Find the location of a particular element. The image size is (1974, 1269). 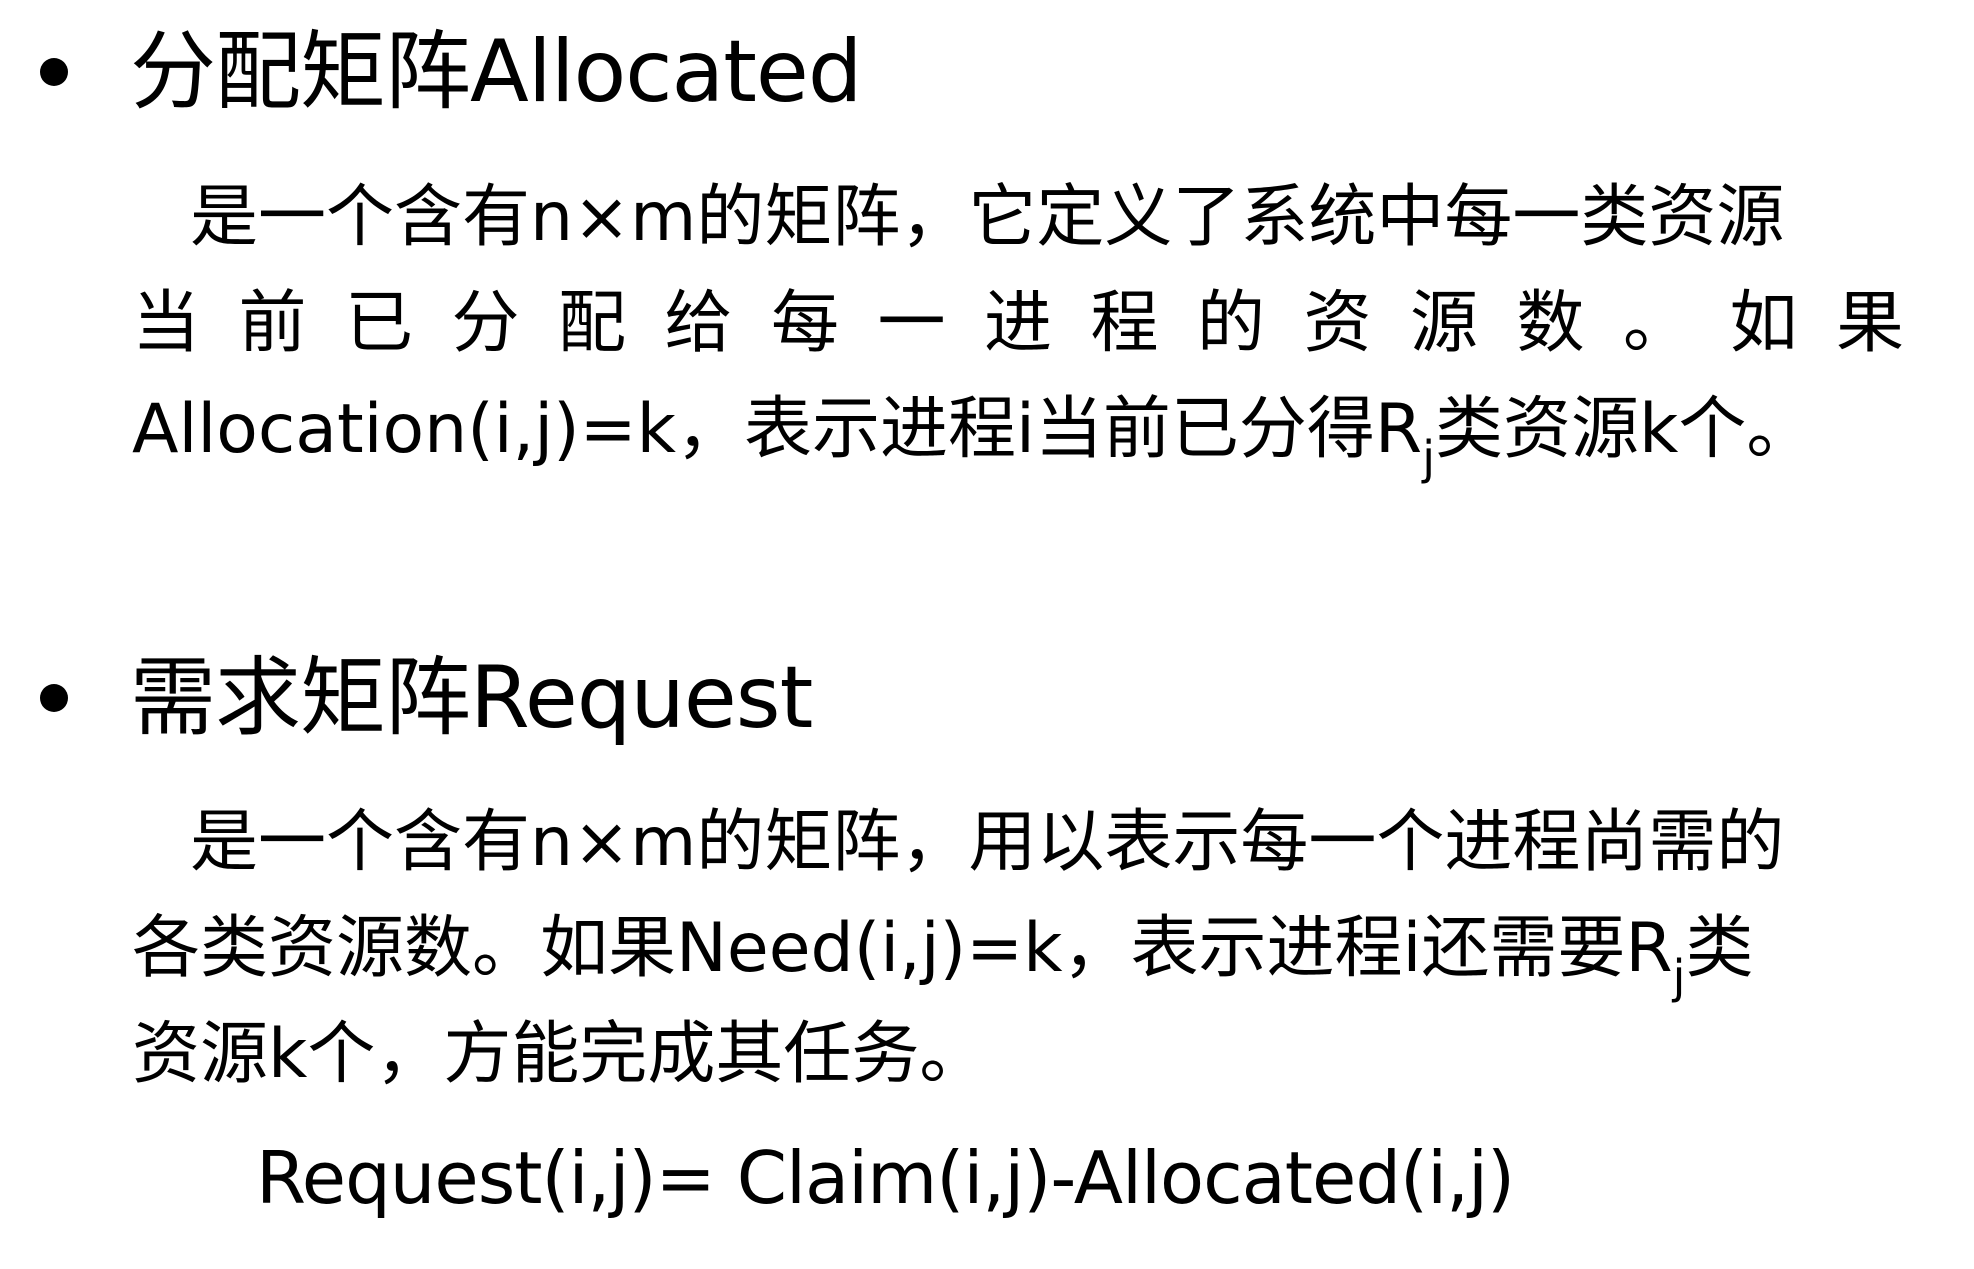

bullet-allocated: 分配矩阵Allocated is located at coordinates (451, 72).